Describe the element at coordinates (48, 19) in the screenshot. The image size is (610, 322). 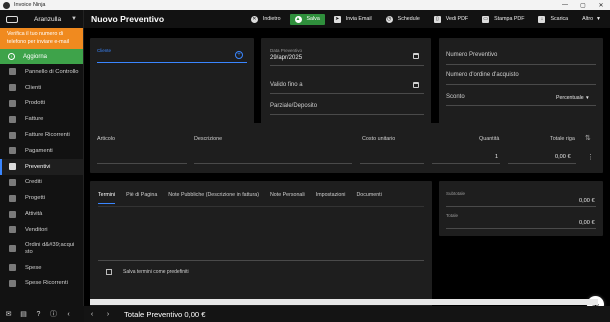
I see `company-name: Aranzulla` at that location.